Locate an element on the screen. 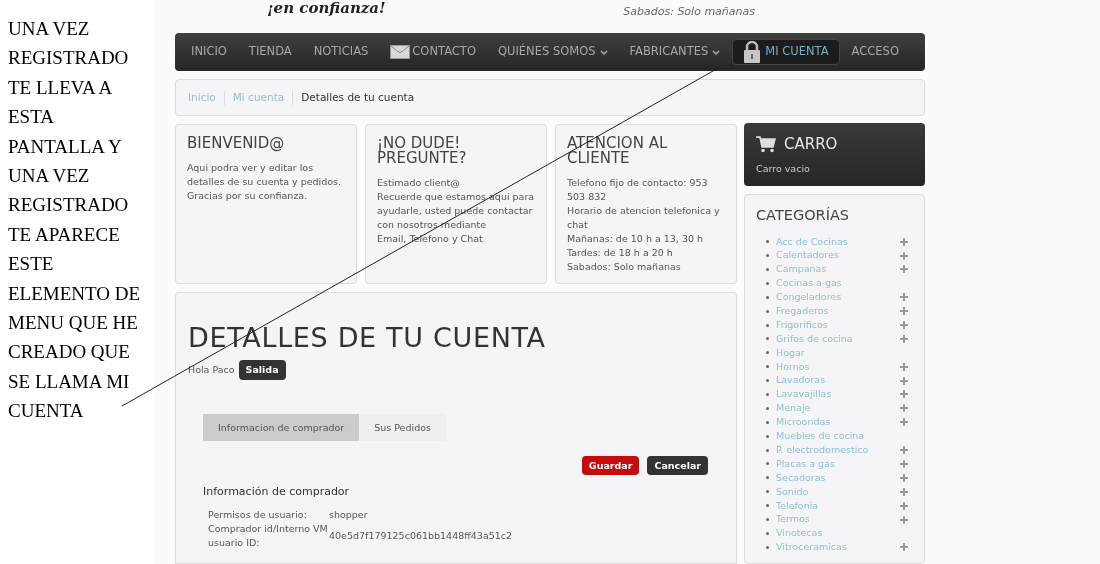  category-link: Sonido is located at coordinates (792, 491).